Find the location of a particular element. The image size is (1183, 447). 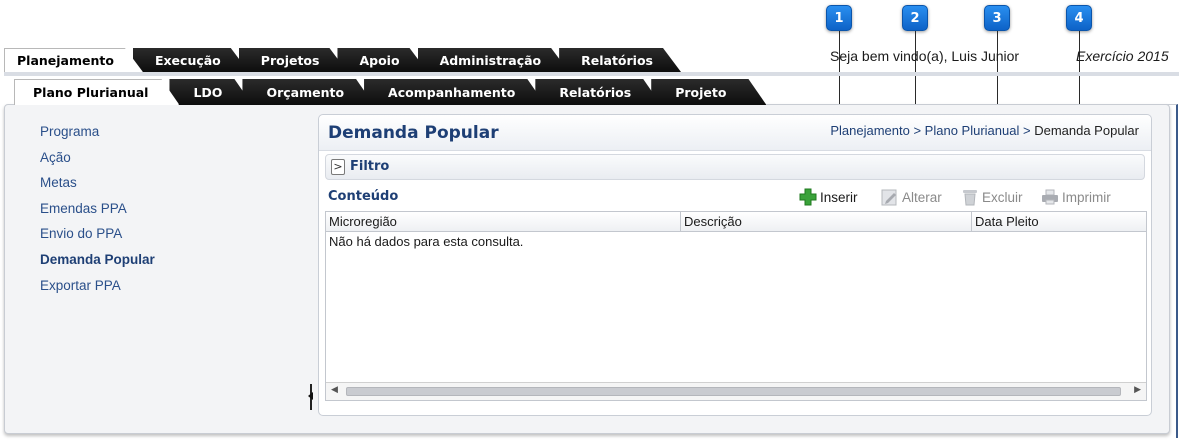

callout-2: 2 is located at coordinates (915, 18).